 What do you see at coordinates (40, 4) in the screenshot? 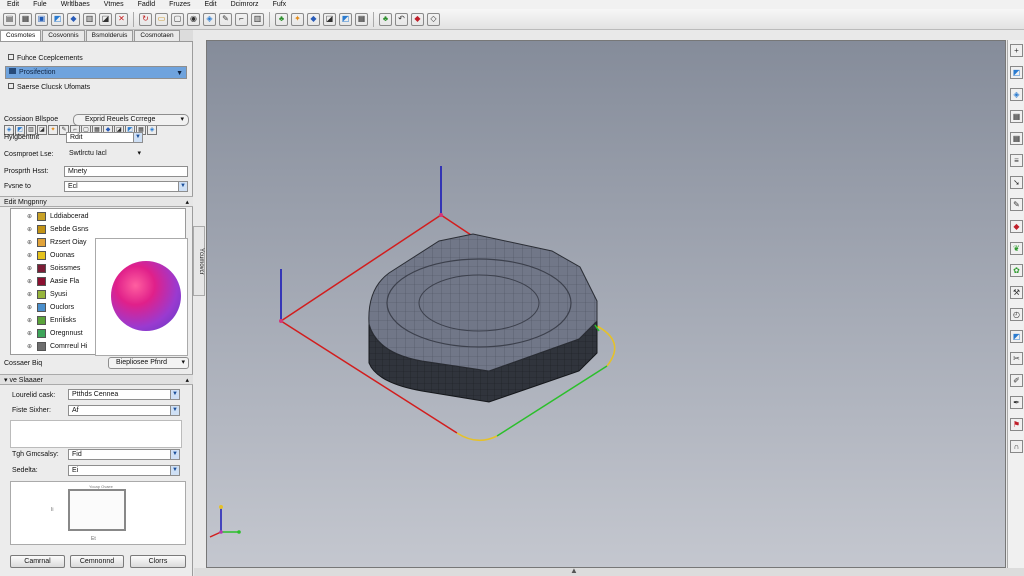
I see `menu-item: Fule` at bounding box center [40, 4].